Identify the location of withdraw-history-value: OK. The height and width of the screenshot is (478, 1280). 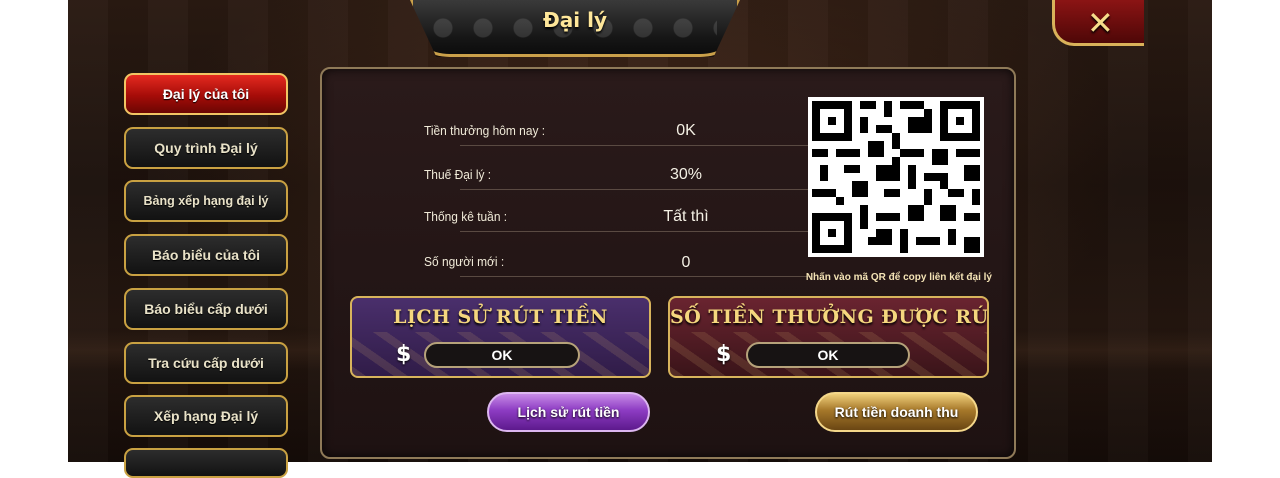
(502, 355).